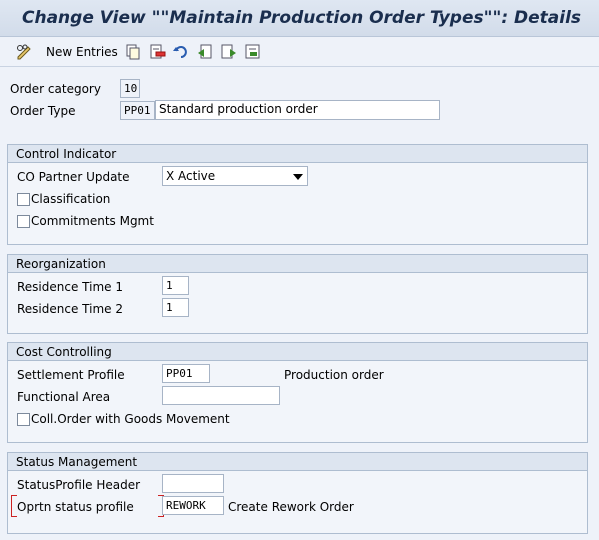  I want to click on co-partner-update-value: X Active, so click(191, 176).